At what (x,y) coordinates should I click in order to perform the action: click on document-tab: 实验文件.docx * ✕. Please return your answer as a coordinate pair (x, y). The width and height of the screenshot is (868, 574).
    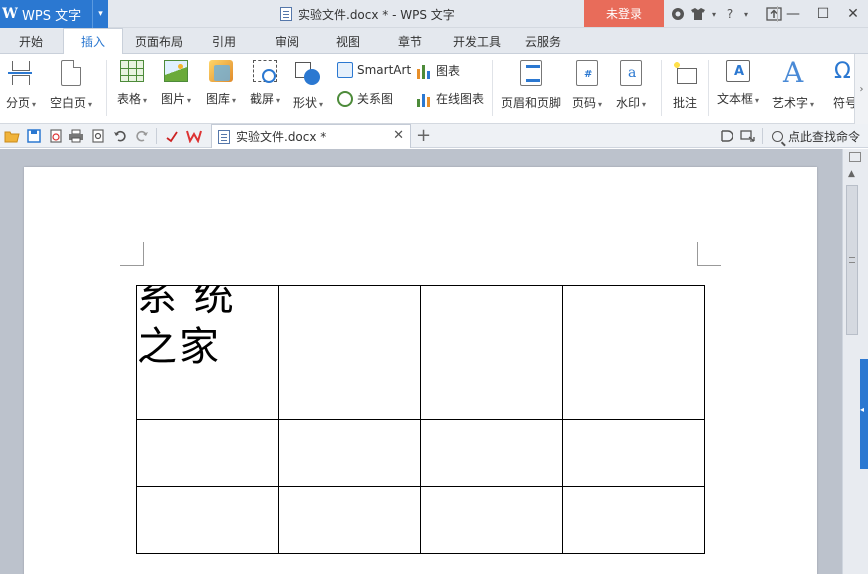
    Looking at the image, I should click on (311, 136).